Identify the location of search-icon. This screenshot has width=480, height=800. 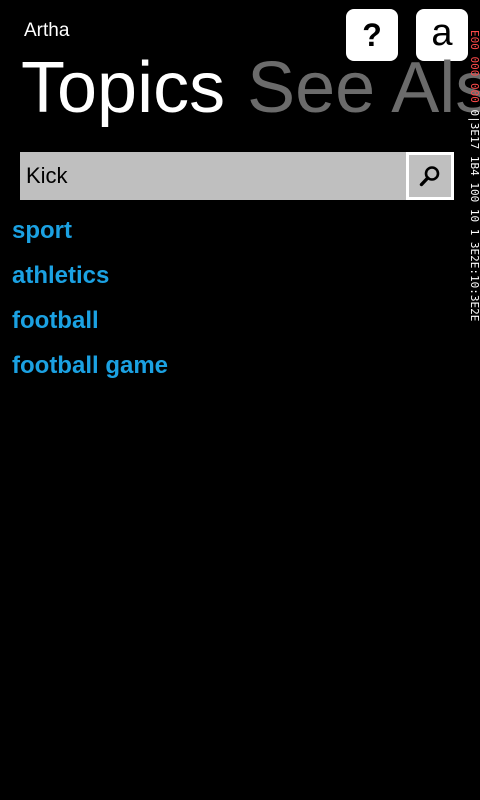
(429, 176).